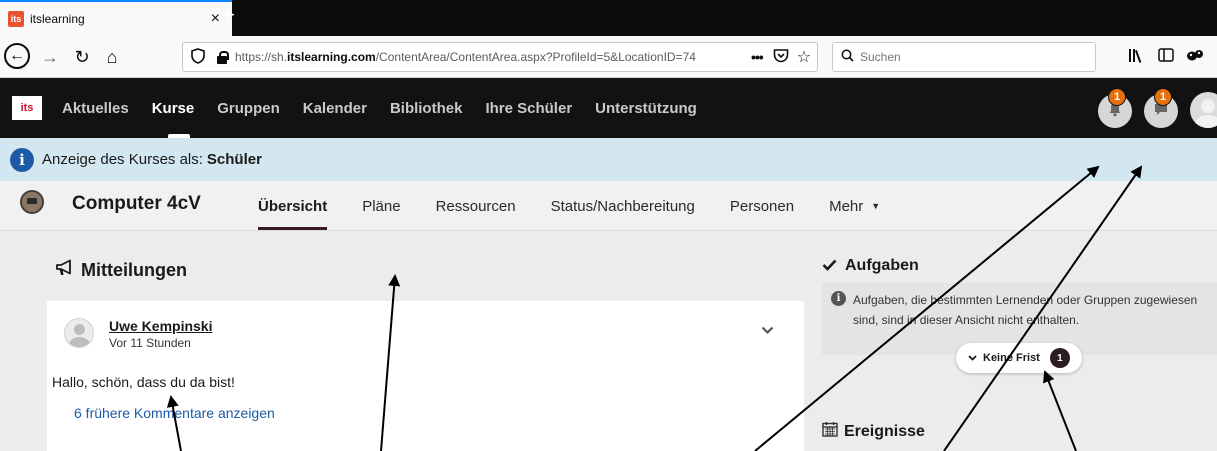 The image size is (1217, 451). Describe the element at coordinates (476, 206) in the screenshot. I see `tab-ressourcen: Ressourcen` at that location.